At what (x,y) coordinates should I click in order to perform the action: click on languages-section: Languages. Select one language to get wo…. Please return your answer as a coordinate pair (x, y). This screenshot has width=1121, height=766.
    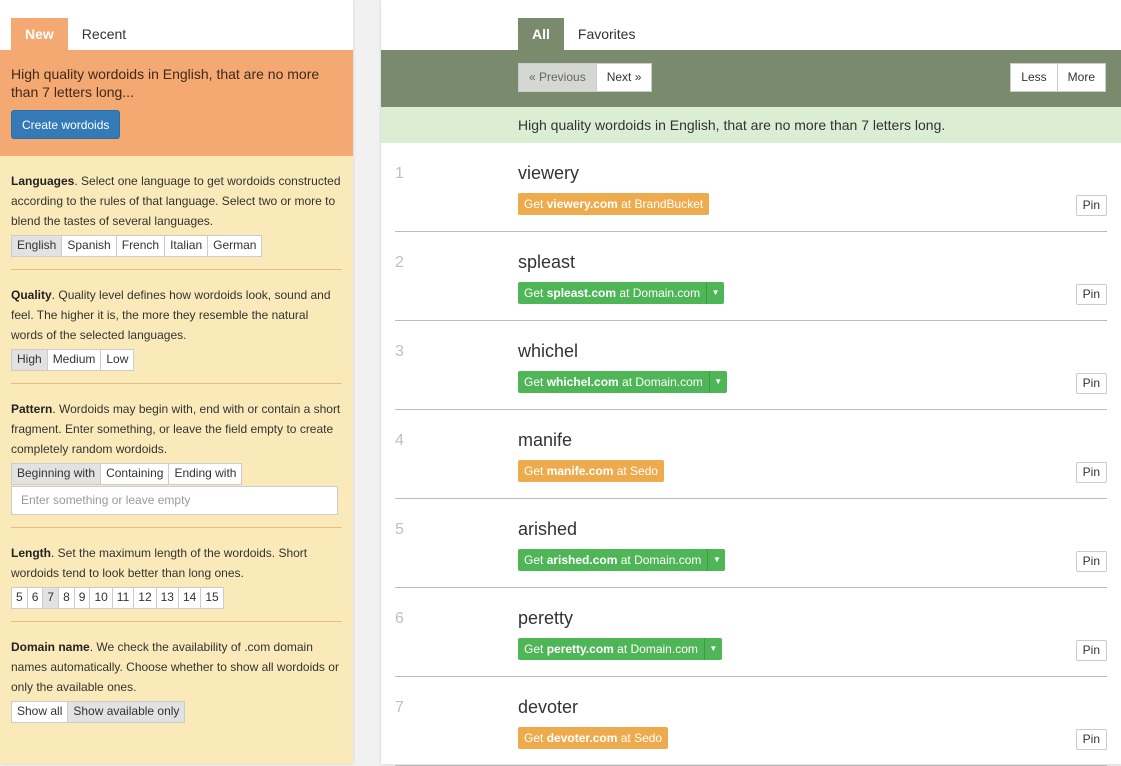
    Looking at the image, I should click on (176, 213).